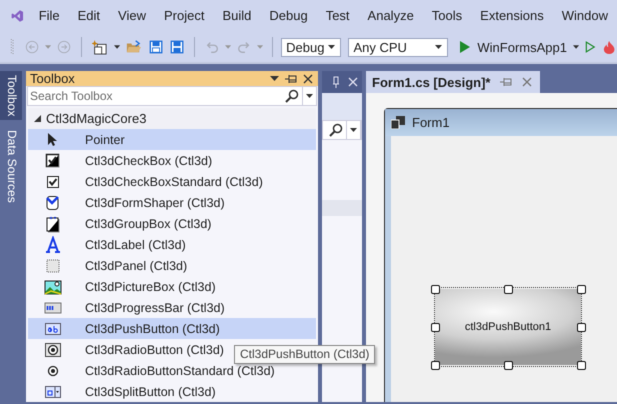 The height and width of the screenshot is (404, 617). I want to click on toolbox-item: Pointer, so click(172, 139).